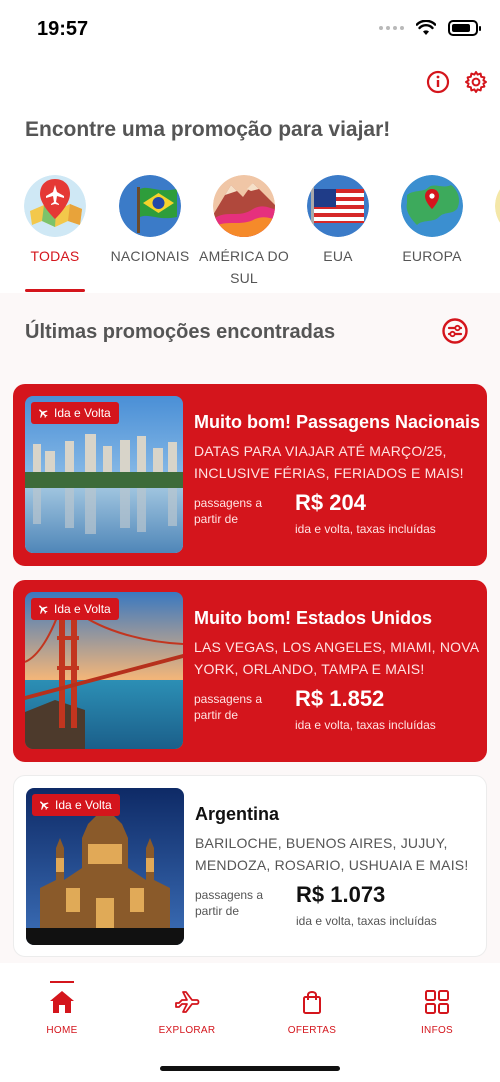 This screenshot has height=1082, width=500. I want to click on signal-icon, so click(391, 28).